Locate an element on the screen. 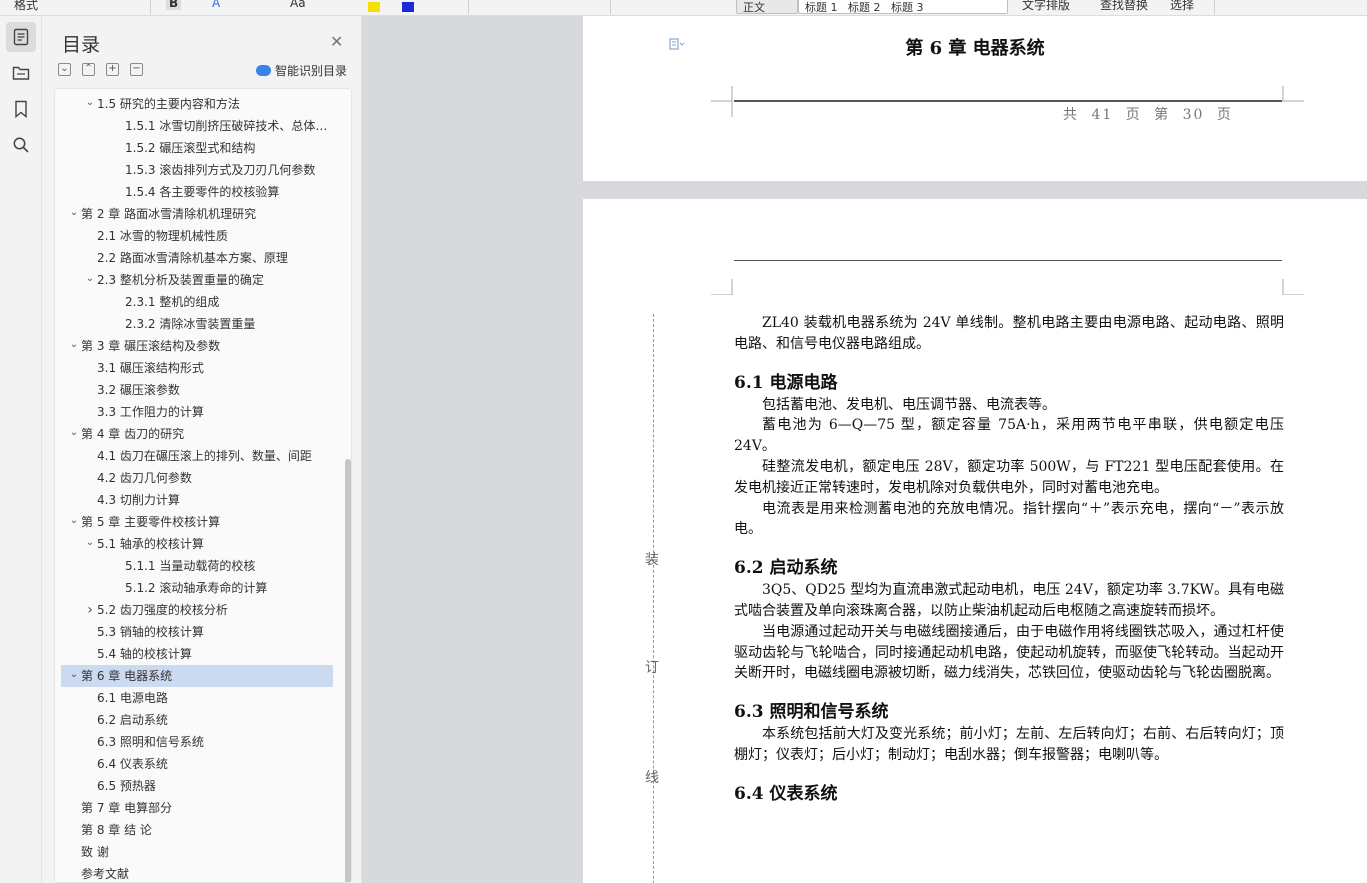  add-heading-icon: + is located at coordinates (112, 69).